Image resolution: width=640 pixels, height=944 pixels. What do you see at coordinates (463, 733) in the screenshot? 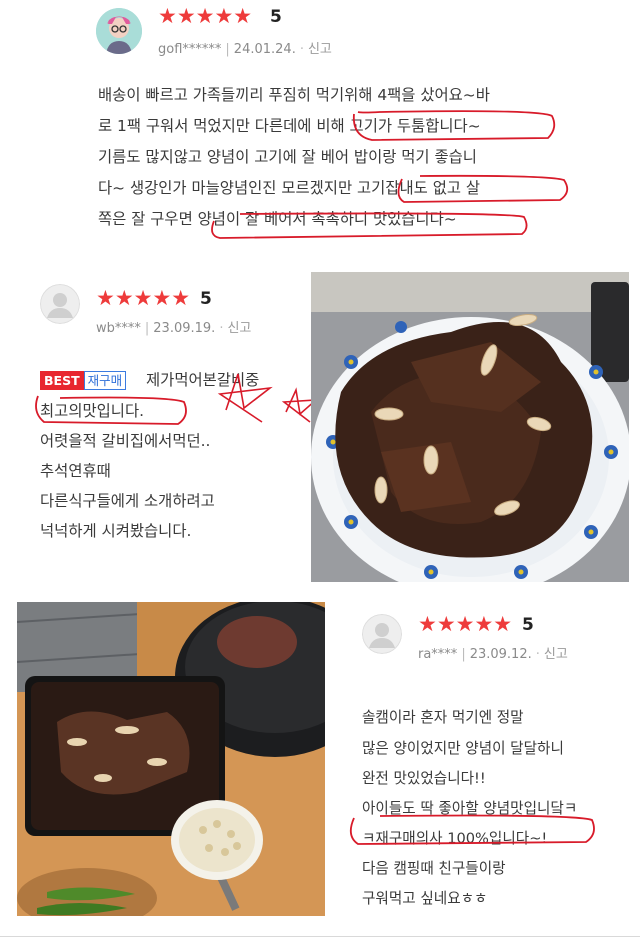
I see `review-text: 솔캠이라 혼자 먹기엔 정말 많은 양이었지만 양념이 달달하니` at bounding box center [463, 733].